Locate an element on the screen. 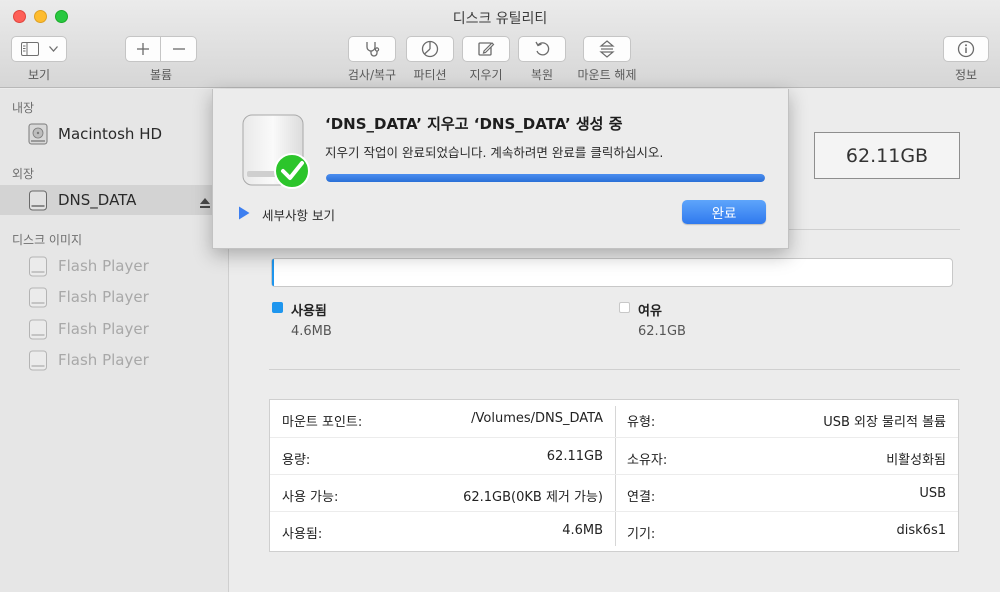 The height and width of the screenshot is (592, 1000). eject-icon is located at coordinates (205, 201).